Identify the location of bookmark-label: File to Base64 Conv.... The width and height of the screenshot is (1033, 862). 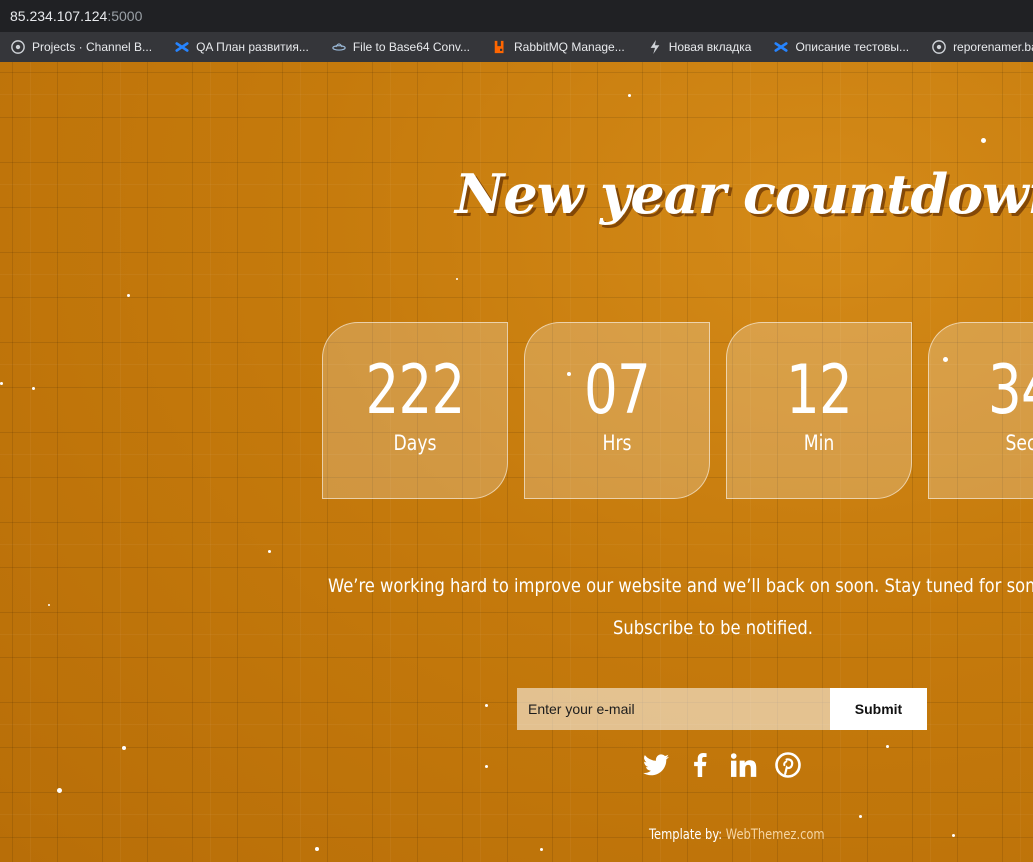
(411, 47).